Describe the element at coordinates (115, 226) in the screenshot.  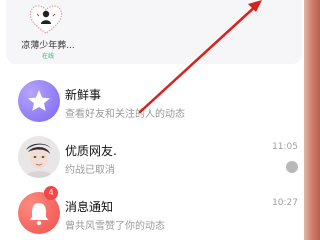
I see `list-item-subtitle: 曾共风雪赞了你的动态` at that location.